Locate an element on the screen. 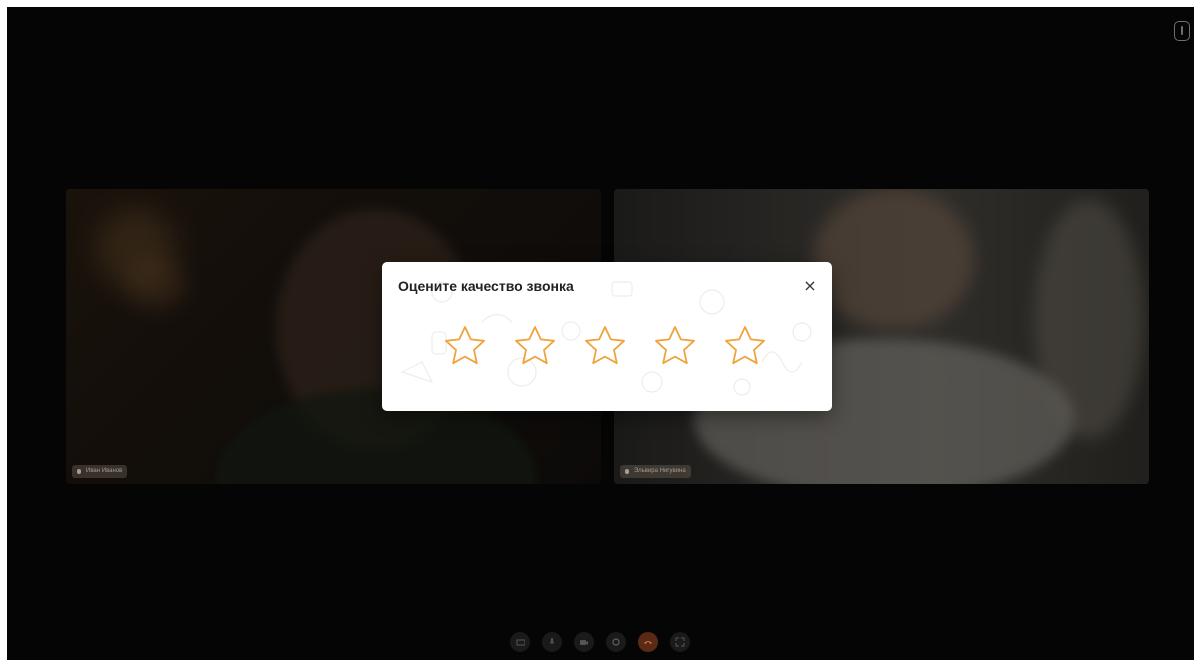 This screenshot has width=1194, height=660. settings-icon is located at coordinates (616, 642).